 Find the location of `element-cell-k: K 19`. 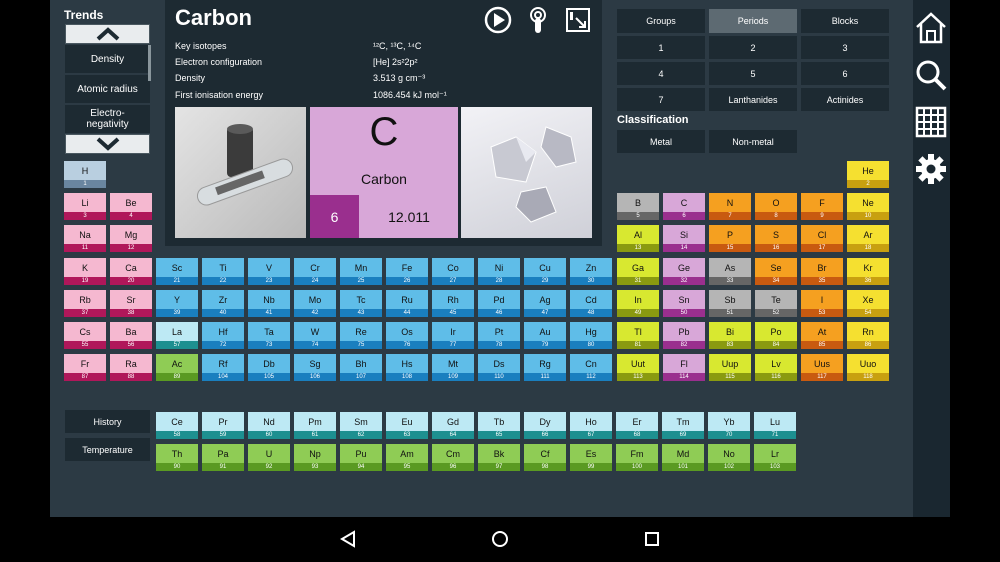

element-cell-k: K 19 is located at coordinates (85, 271).